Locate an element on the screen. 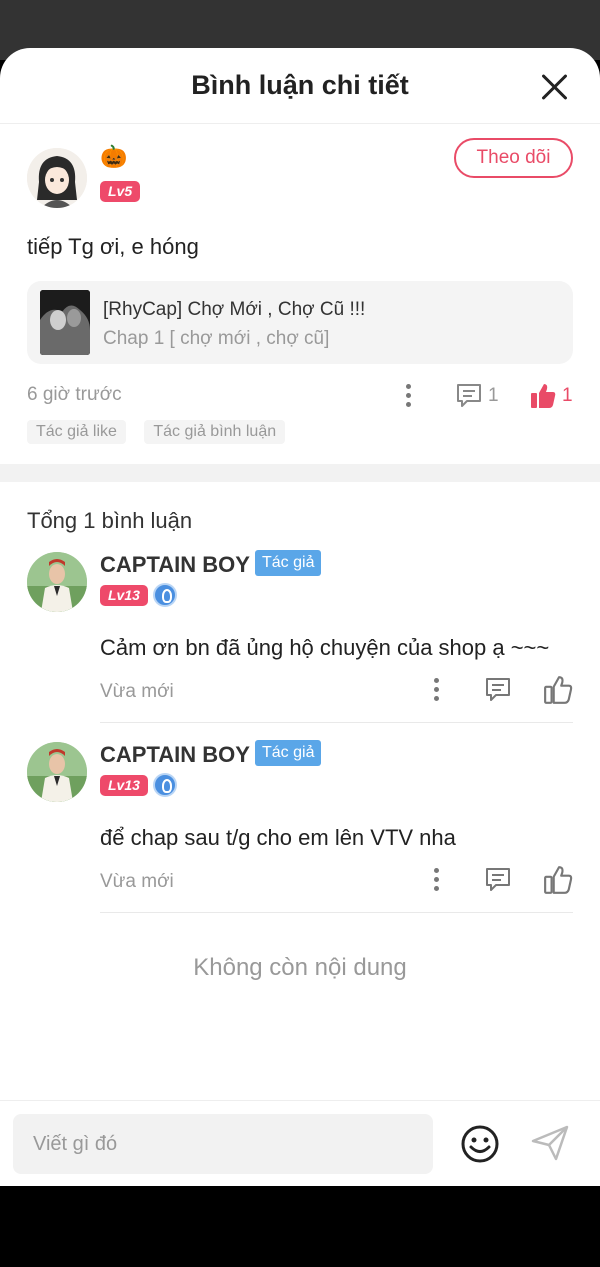 The width and height of the screenshot is (600, 1267). follow-button: Theo dõi is located at coordinates (513, 158).